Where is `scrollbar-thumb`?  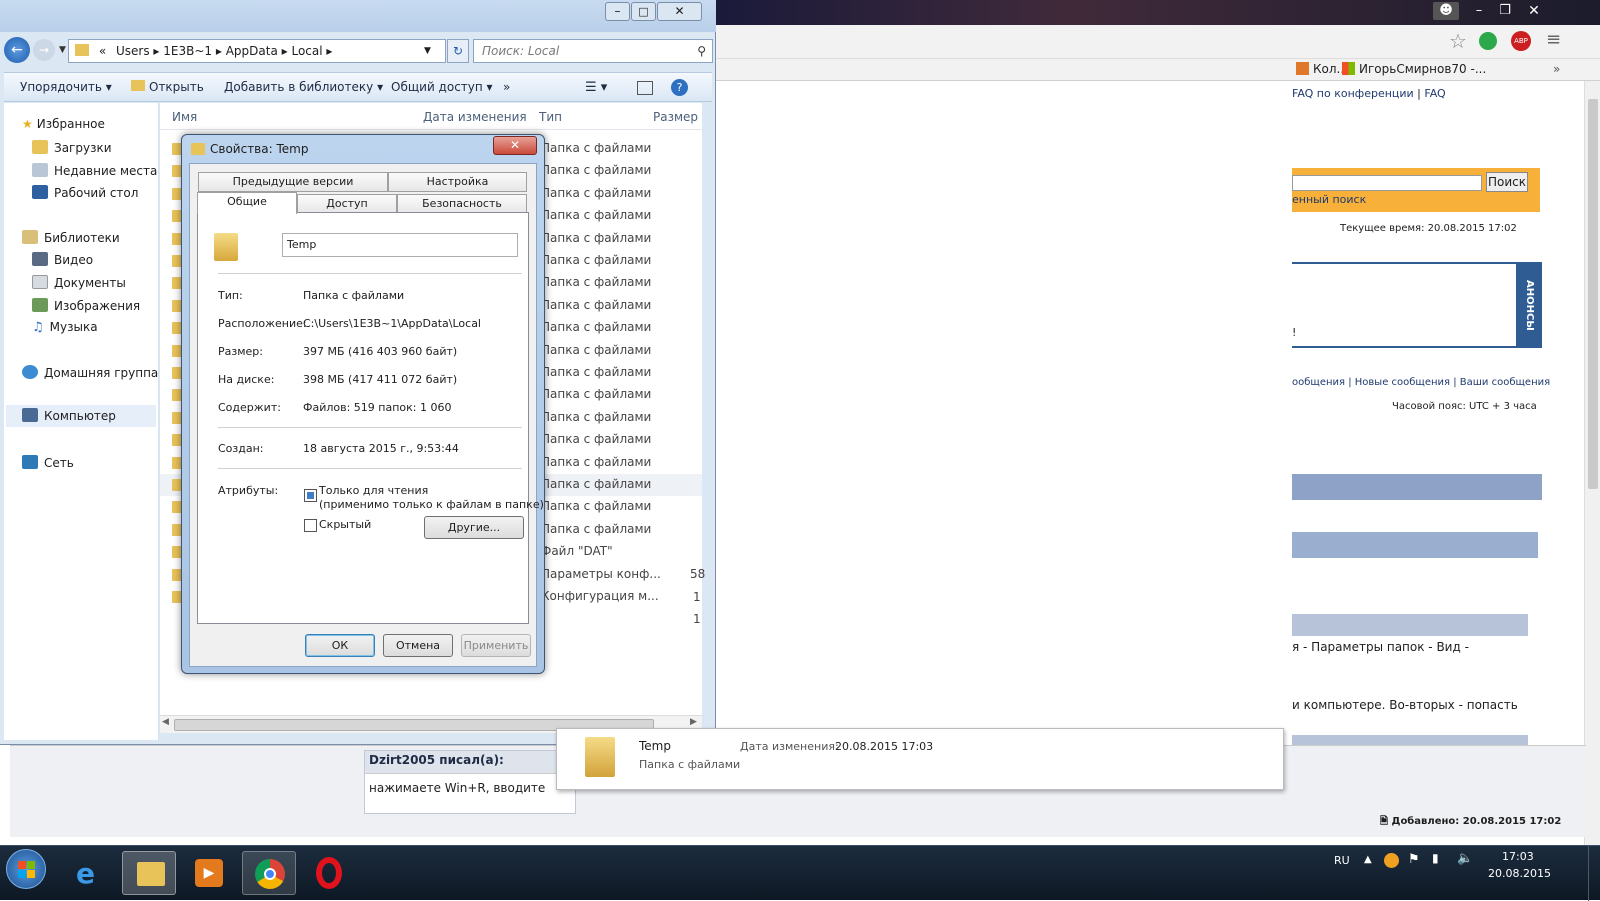
scrollbar-thumb is located at coordinates (1593, 294).